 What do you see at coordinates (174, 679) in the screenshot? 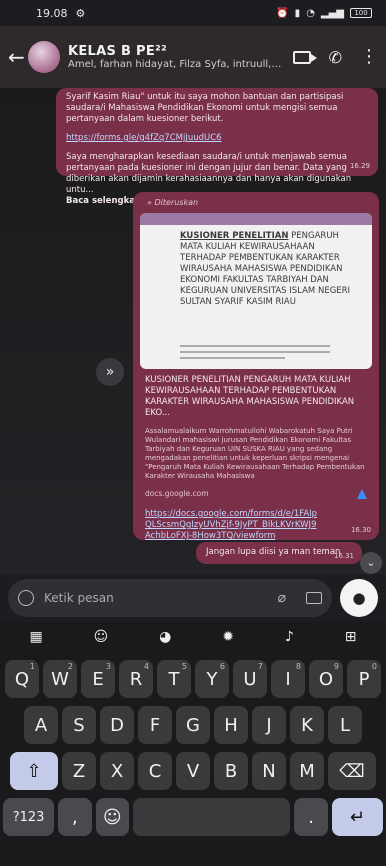
I see `key-t: T5` at bounding box center [174, 679].